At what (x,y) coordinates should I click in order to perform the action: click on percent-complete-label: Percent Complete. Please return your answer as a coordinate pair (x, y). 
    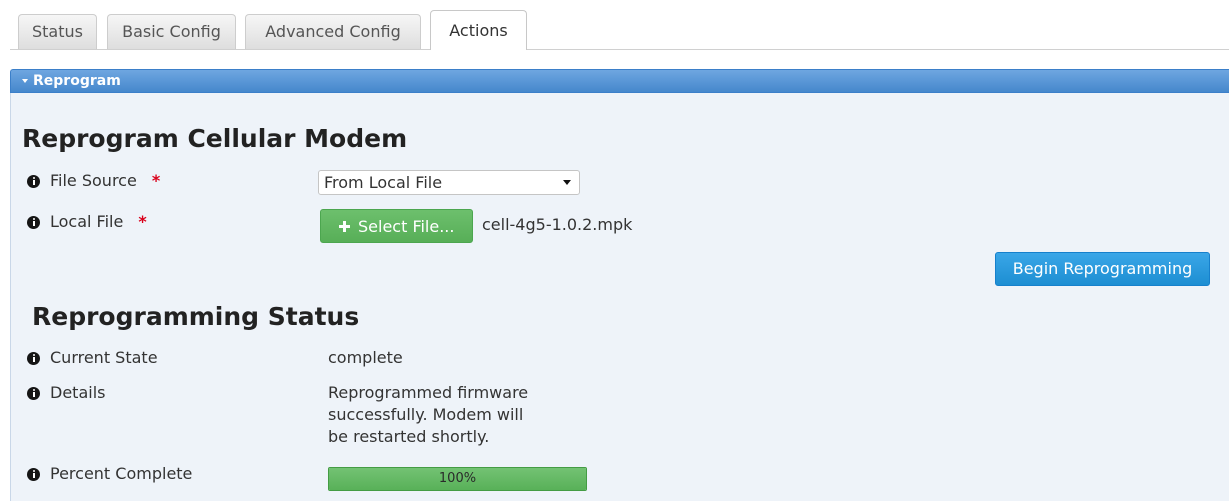
    Looking at the image, I should click on (121, 473).